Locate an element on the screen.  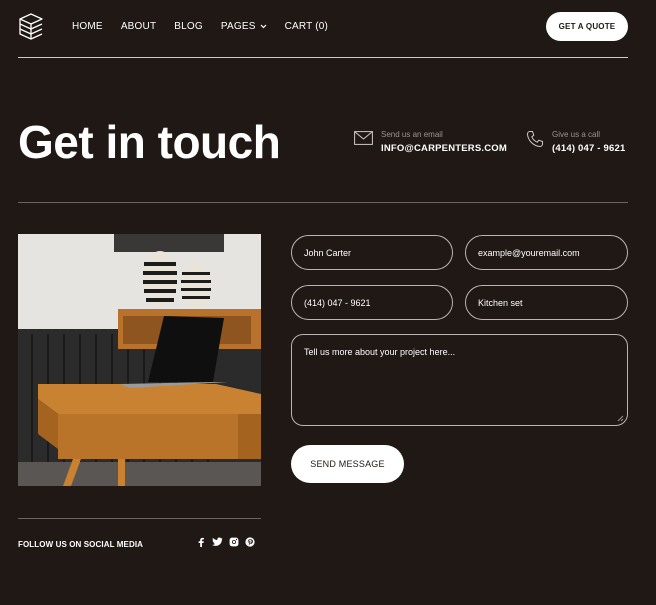
main-menu: HOME ABOUT BLOG PAGES CART (0) is located at coordinates (209, 26).